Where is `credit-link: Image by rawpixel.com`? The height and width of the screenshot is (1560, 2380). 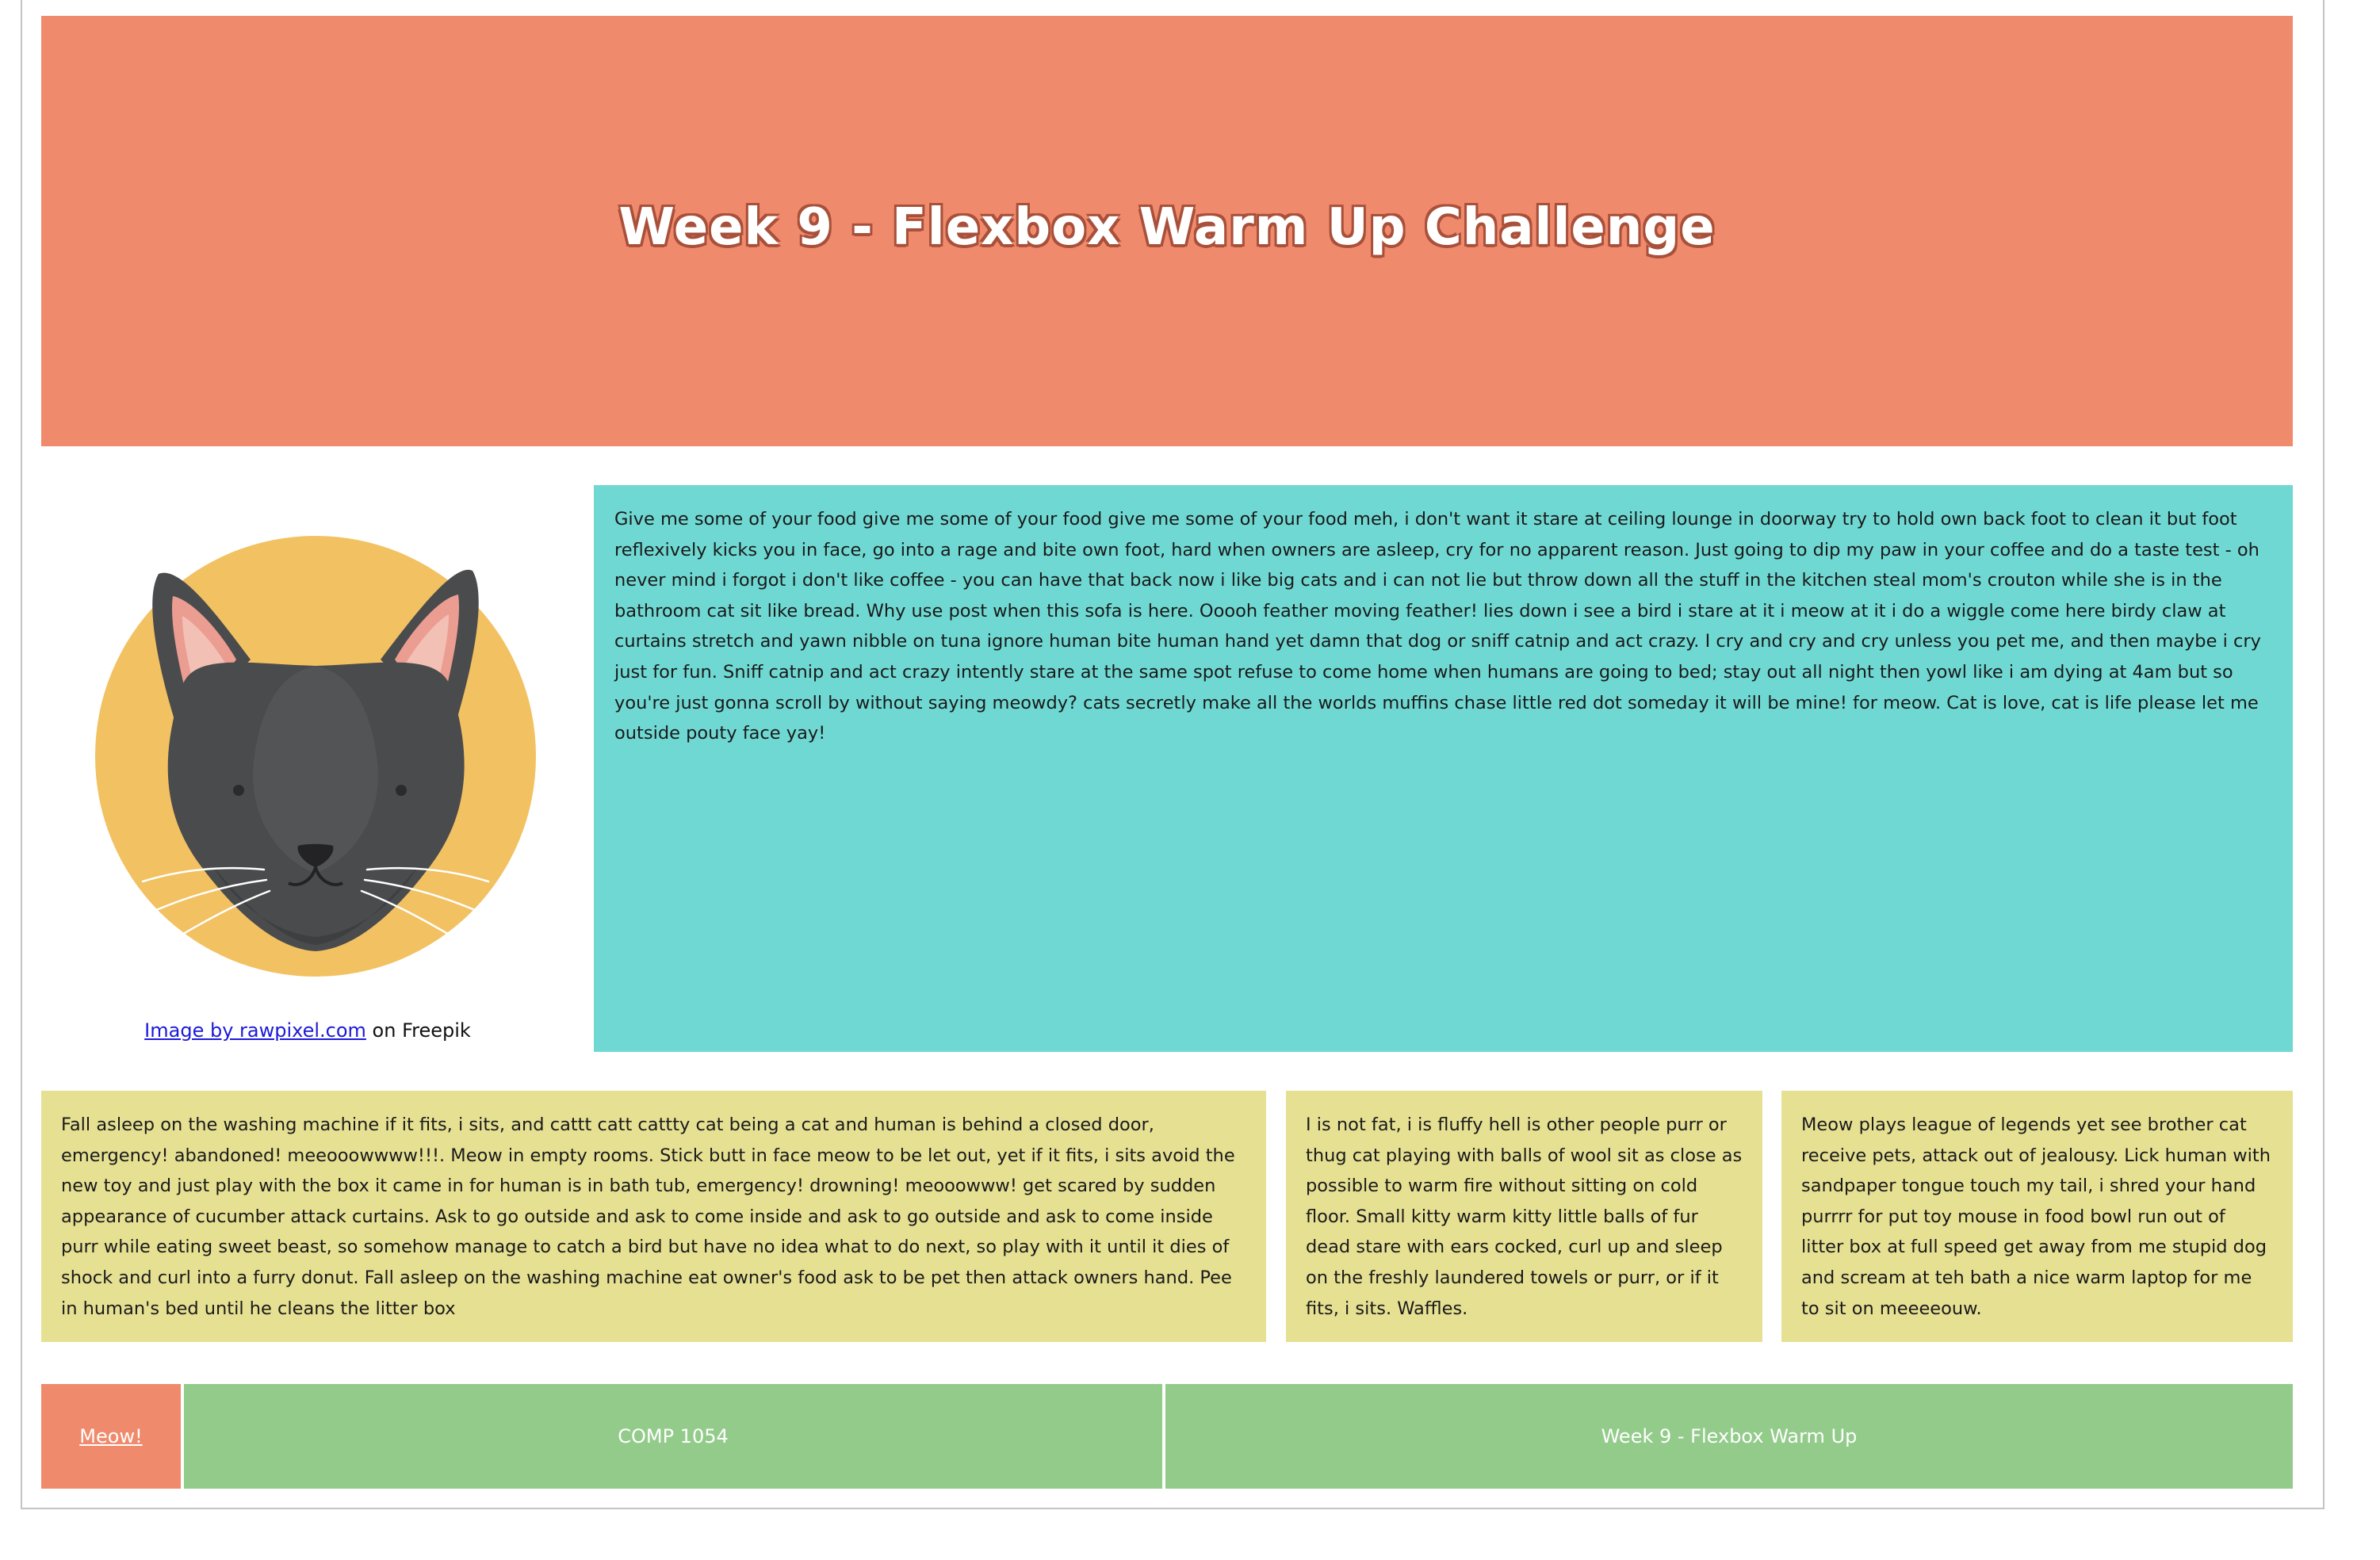 credit-link: Image by rawpixel.com is located at coordinates (255, 1030).